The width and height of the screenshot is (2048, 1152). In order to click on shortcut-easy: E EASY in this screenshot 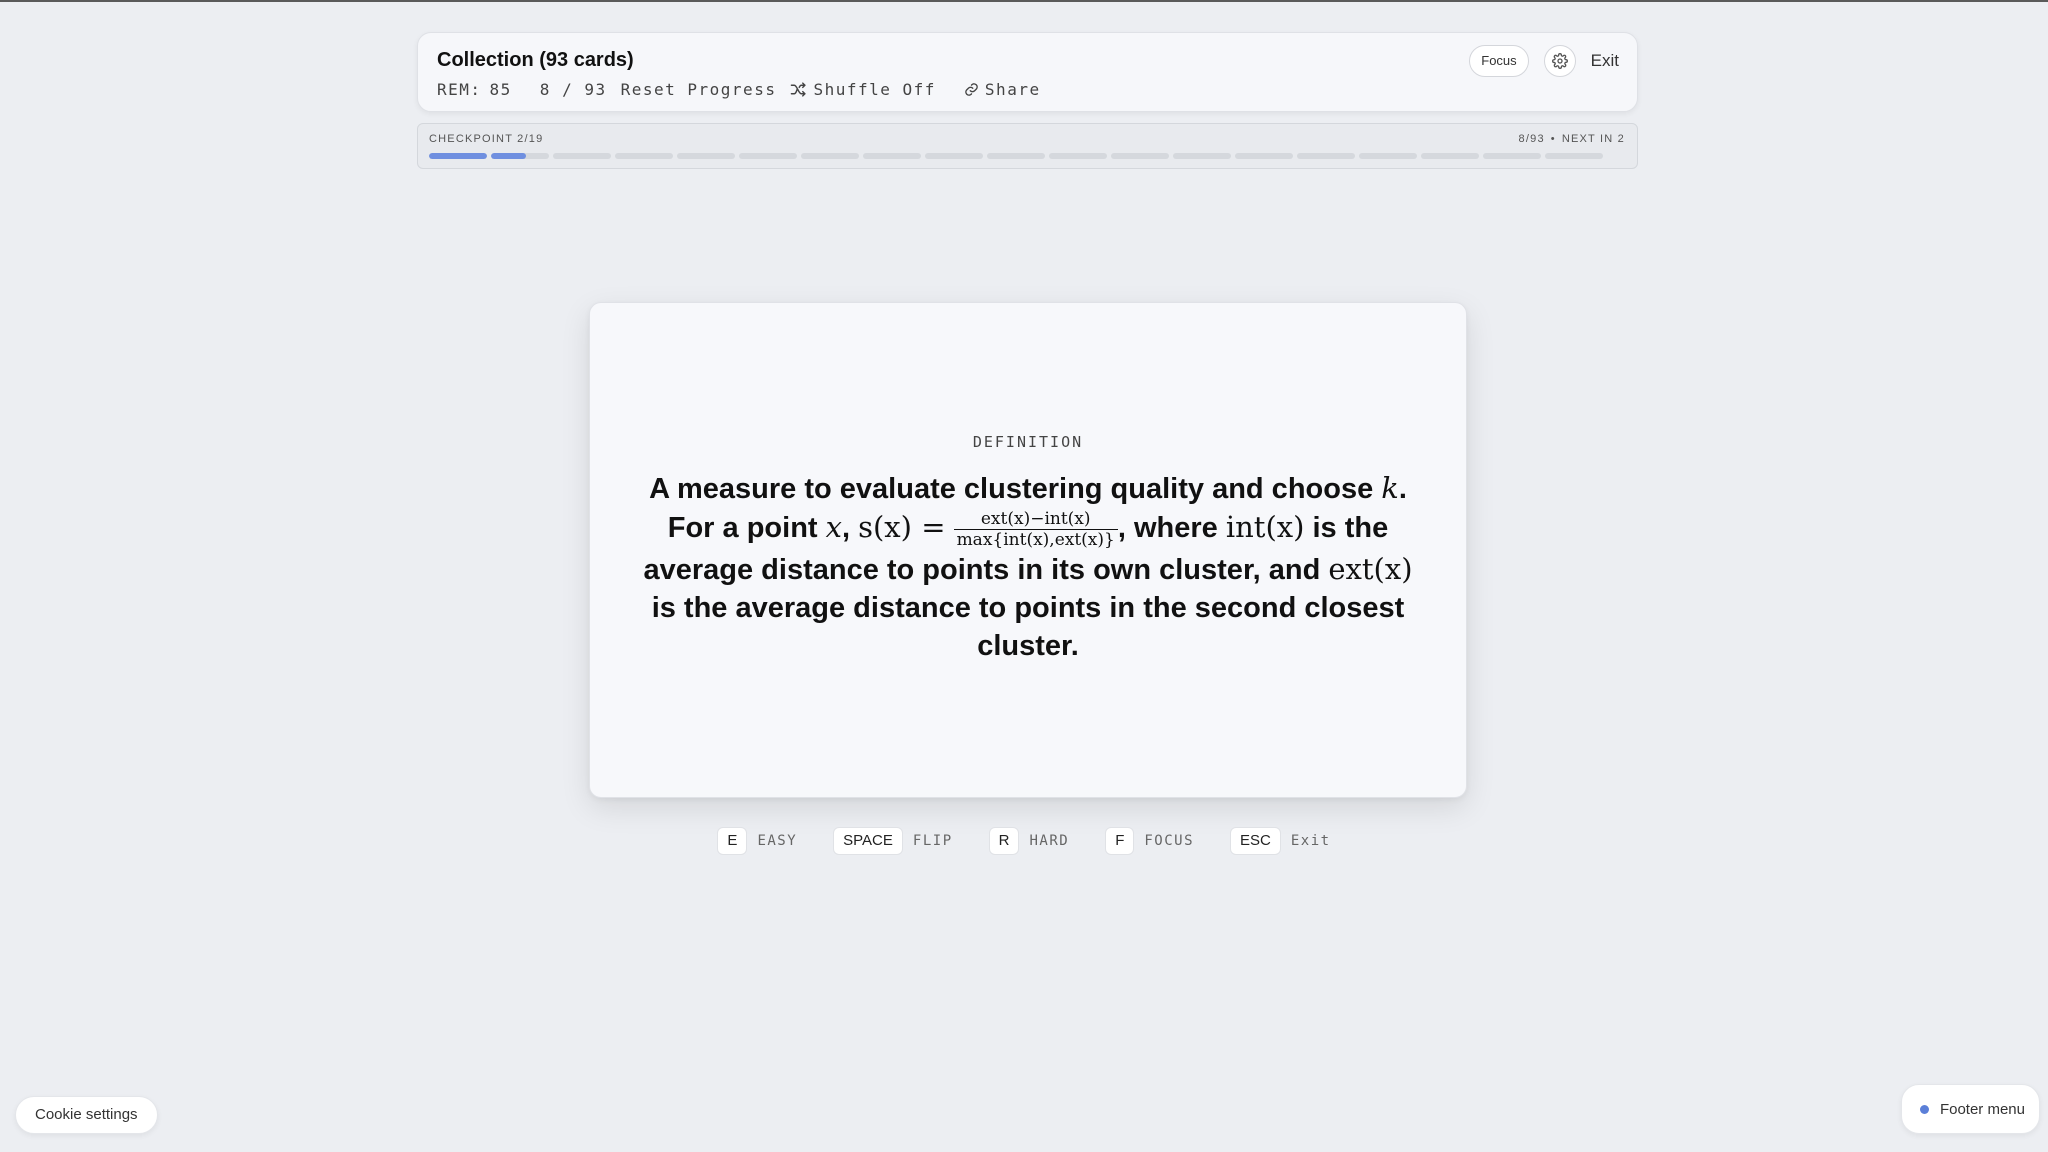, I will do `click(757, 841)`.